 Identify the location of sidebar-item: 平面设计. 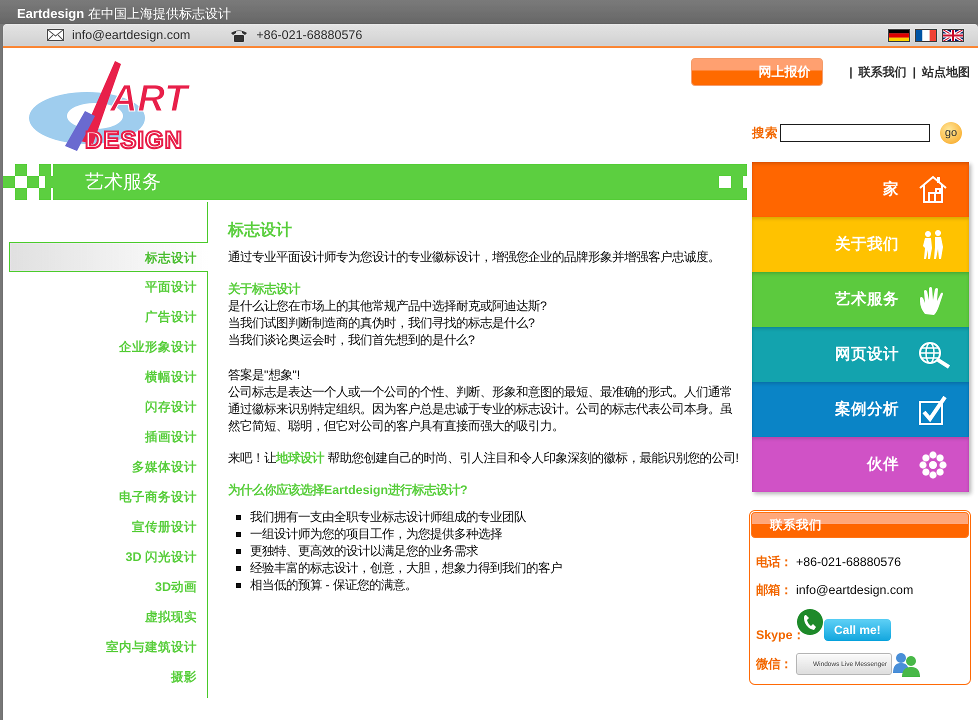
(108, 287).